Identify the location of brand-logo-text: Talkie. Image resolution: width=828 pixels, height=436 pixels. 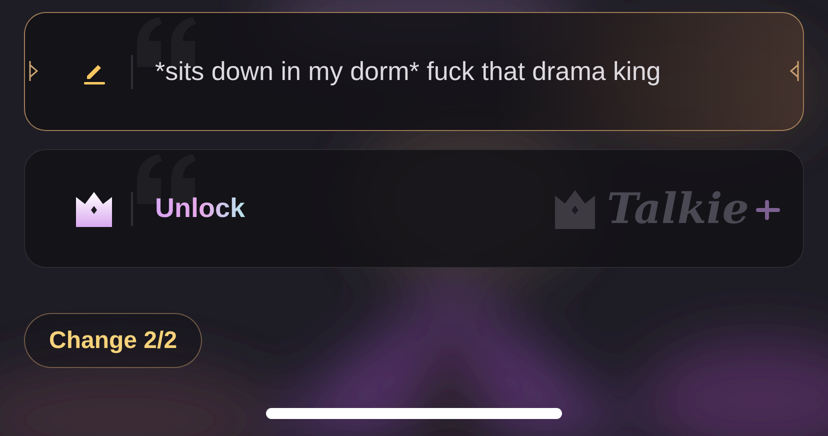
(677, 208).